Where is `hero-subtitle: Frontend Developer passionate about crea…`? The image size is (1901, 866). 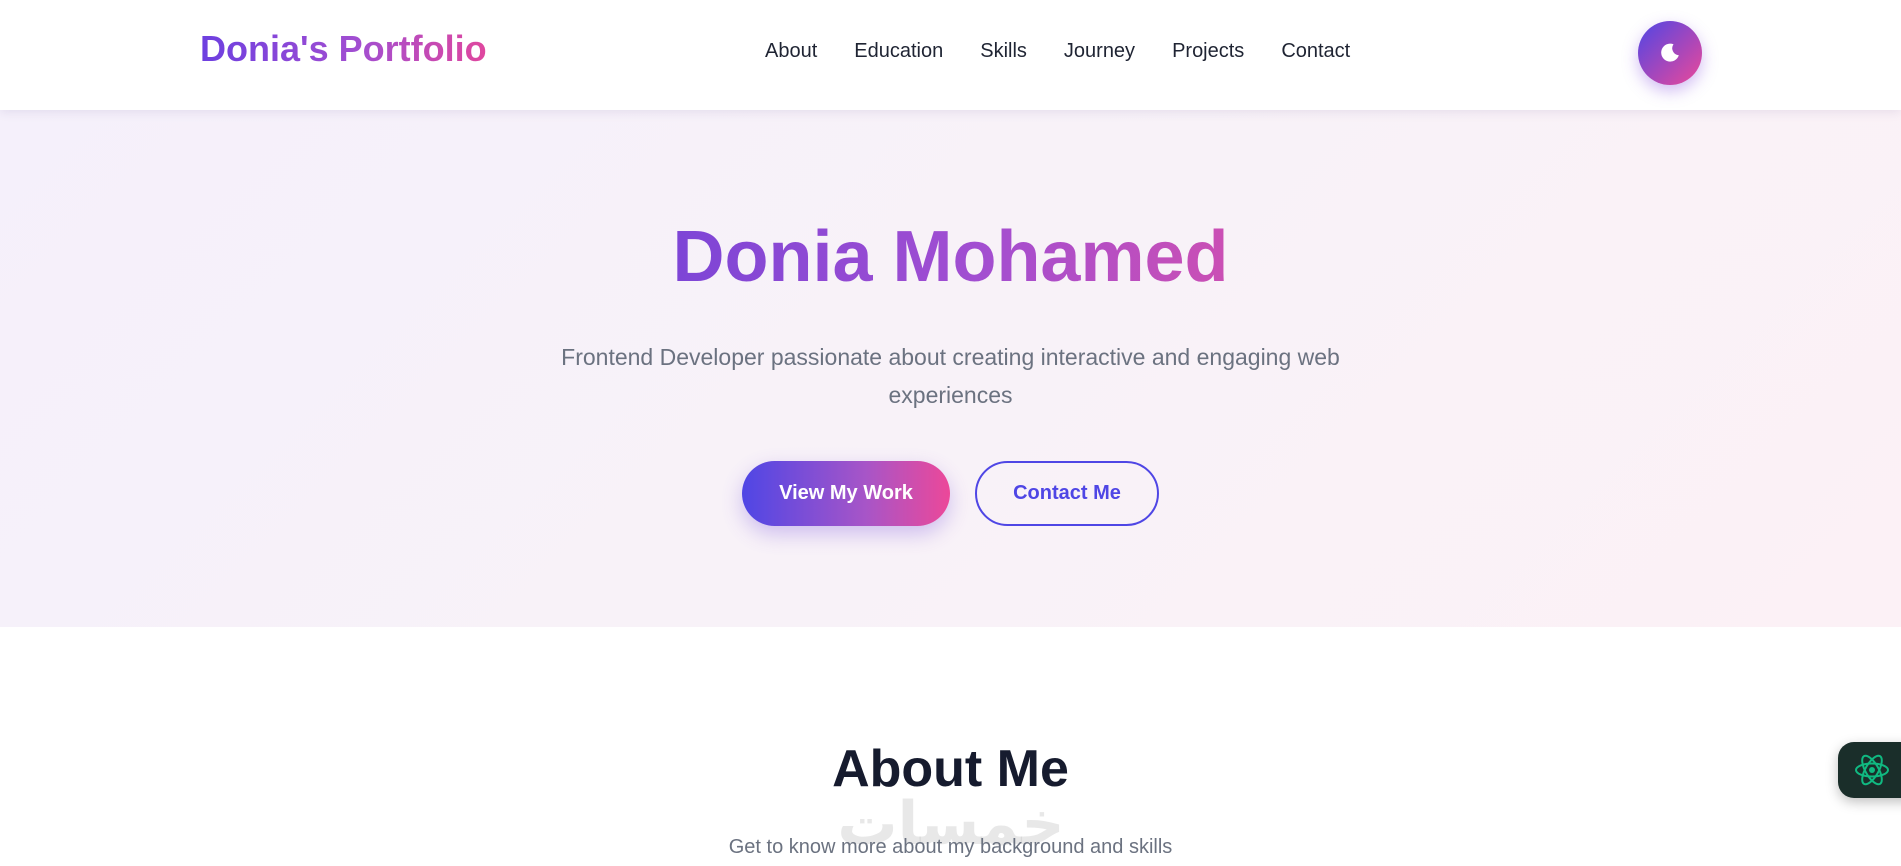 hero-subtitle: Frontend Developer passionate about crea… is located at coordinates (950, 376).